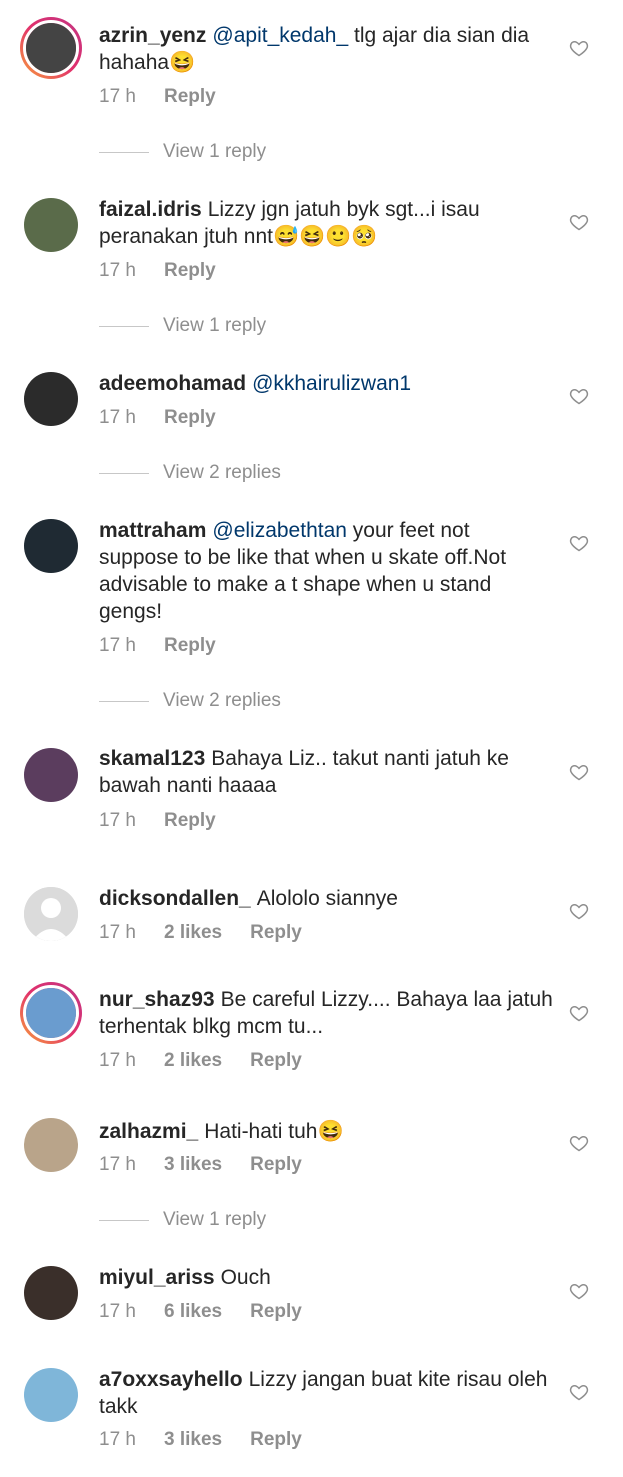  What do you see at coordinates (171, 1379) in the screenshot?
I see `comment-username: a7oxxsayhello` at bounding box center [171, 1379].